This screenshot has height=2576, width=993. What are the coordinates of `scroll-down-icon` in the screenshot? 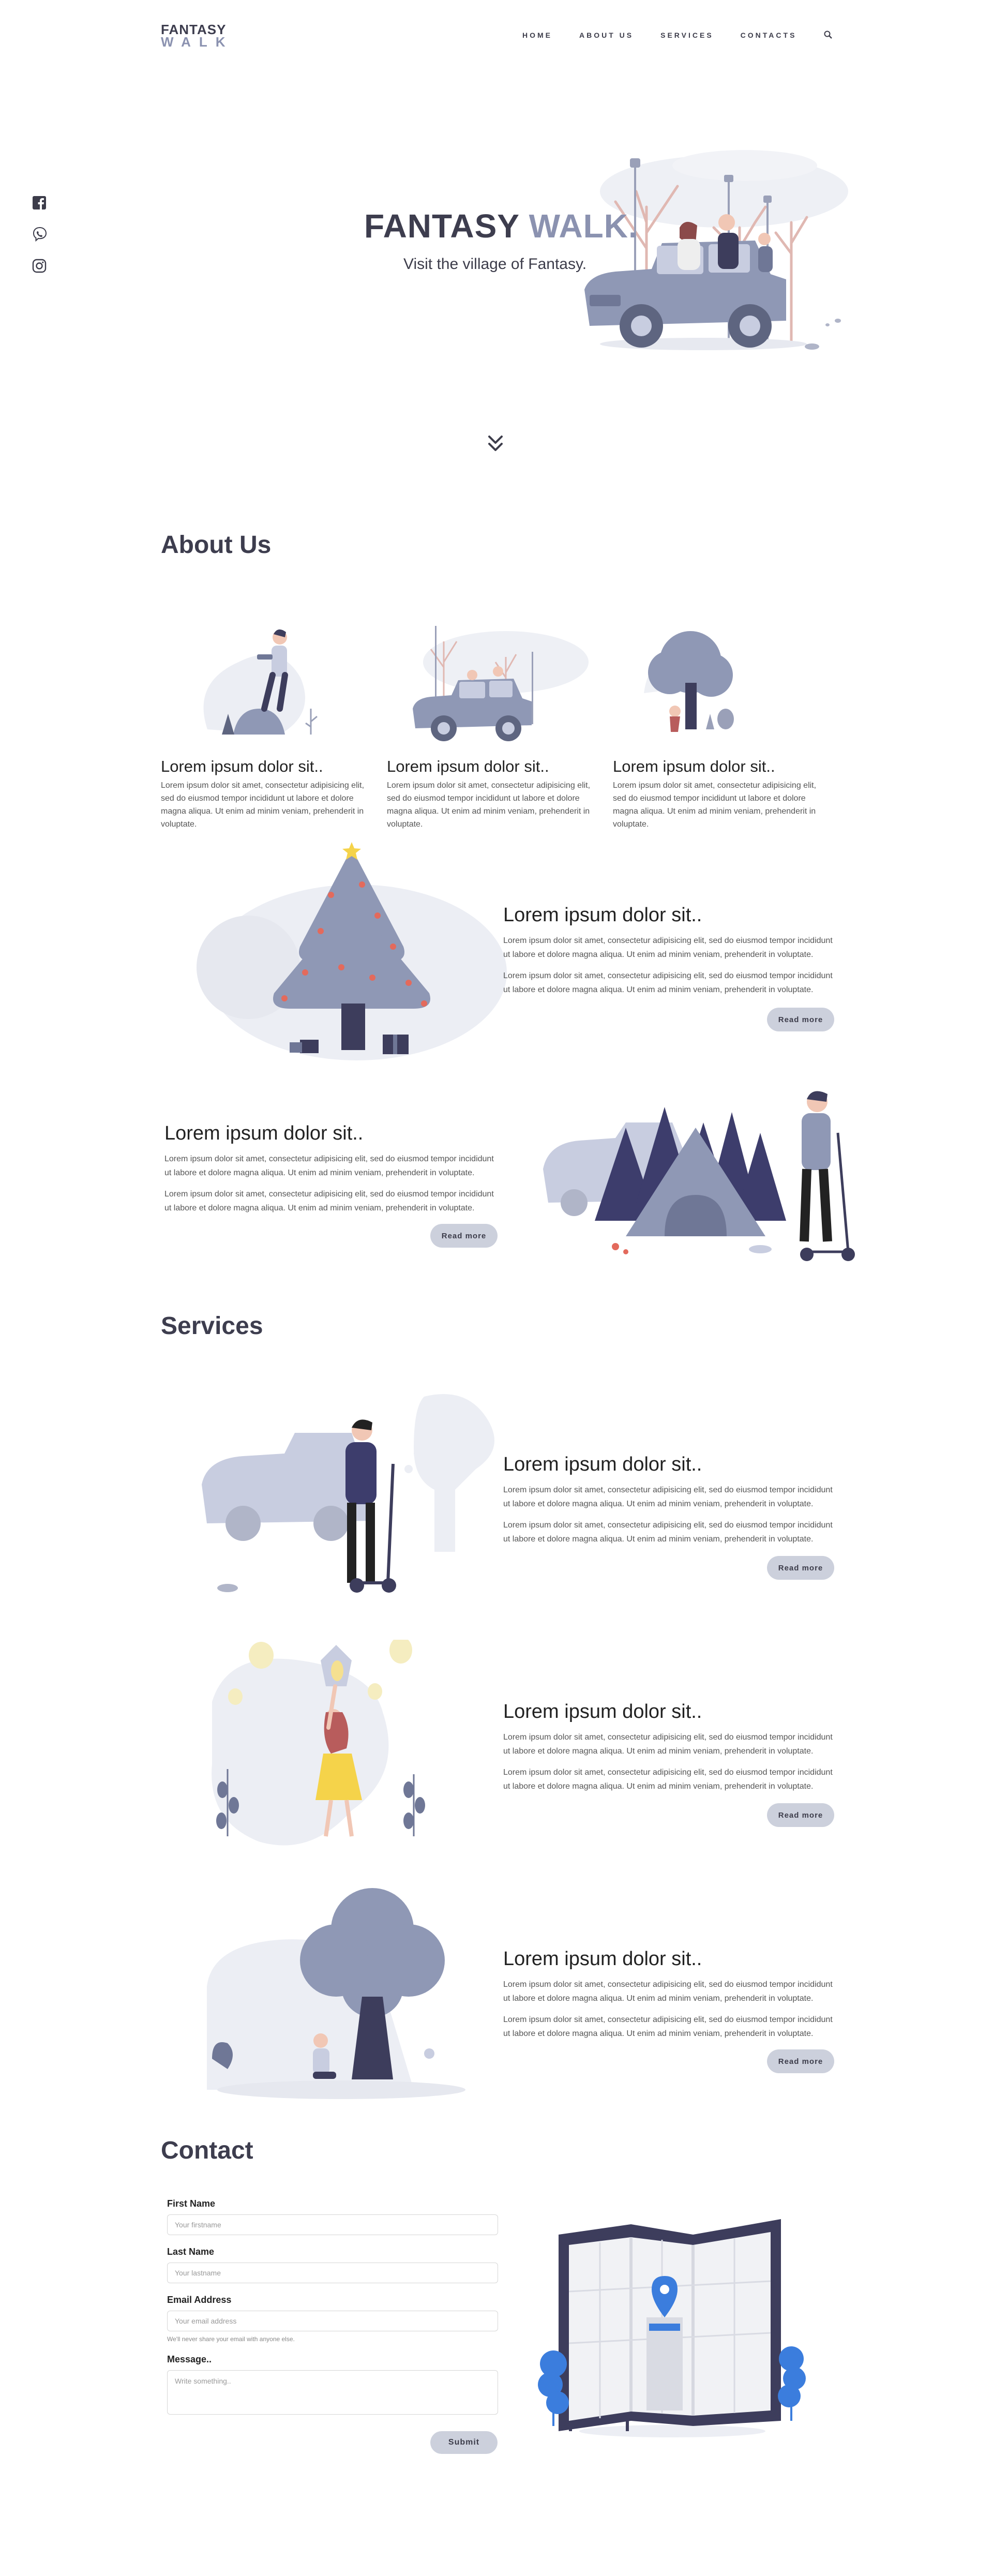 It's located at (496, 445).